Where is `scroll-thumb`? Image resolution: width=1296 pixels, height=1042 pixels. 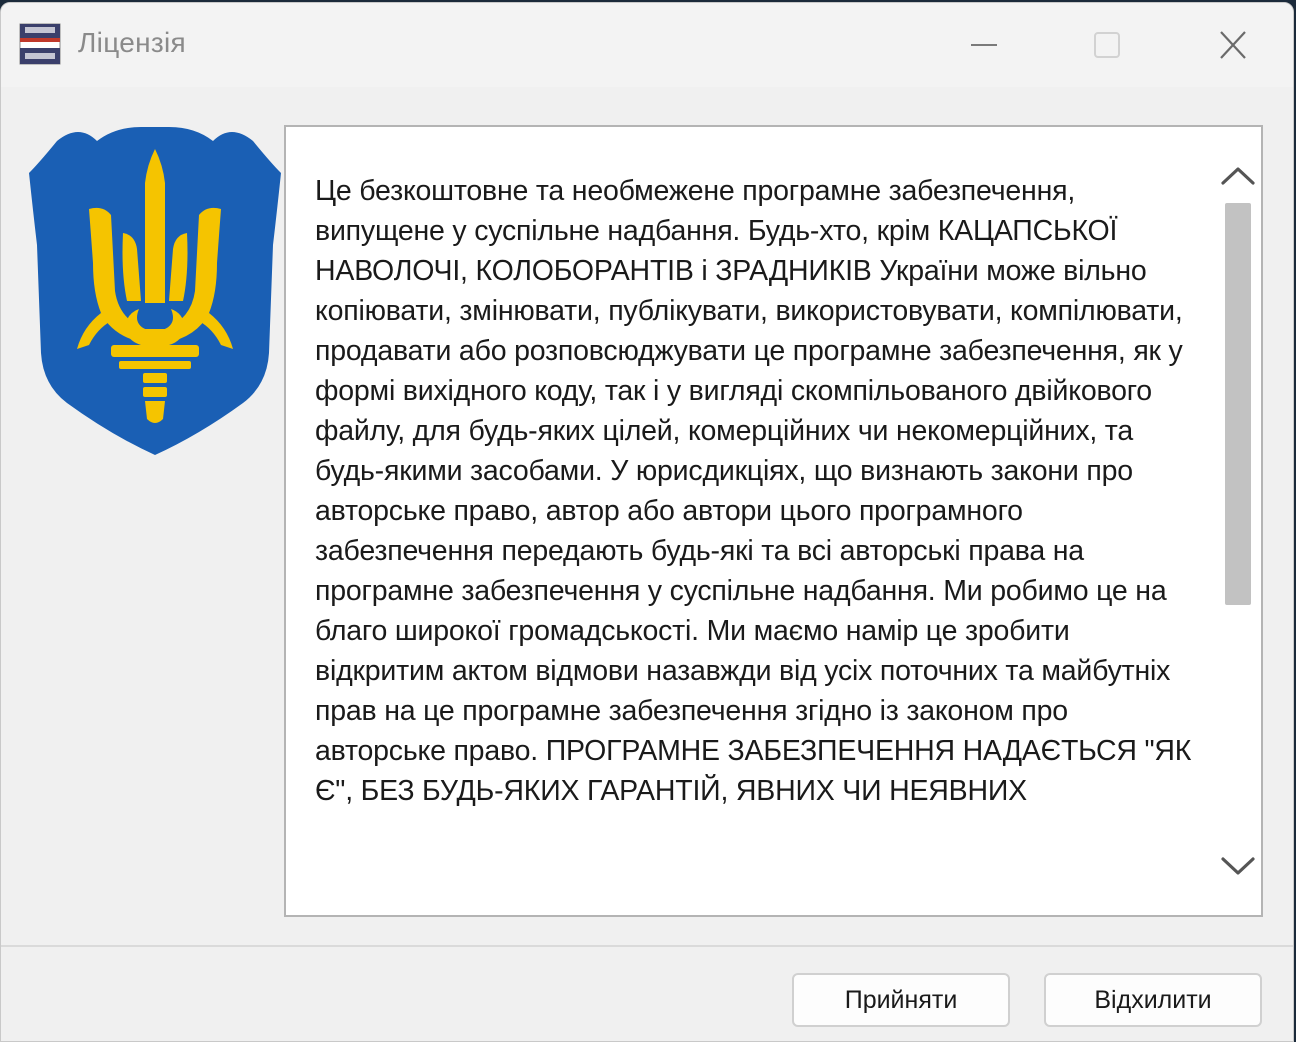 scroll-thumb is located at coordinates (1238, 404).